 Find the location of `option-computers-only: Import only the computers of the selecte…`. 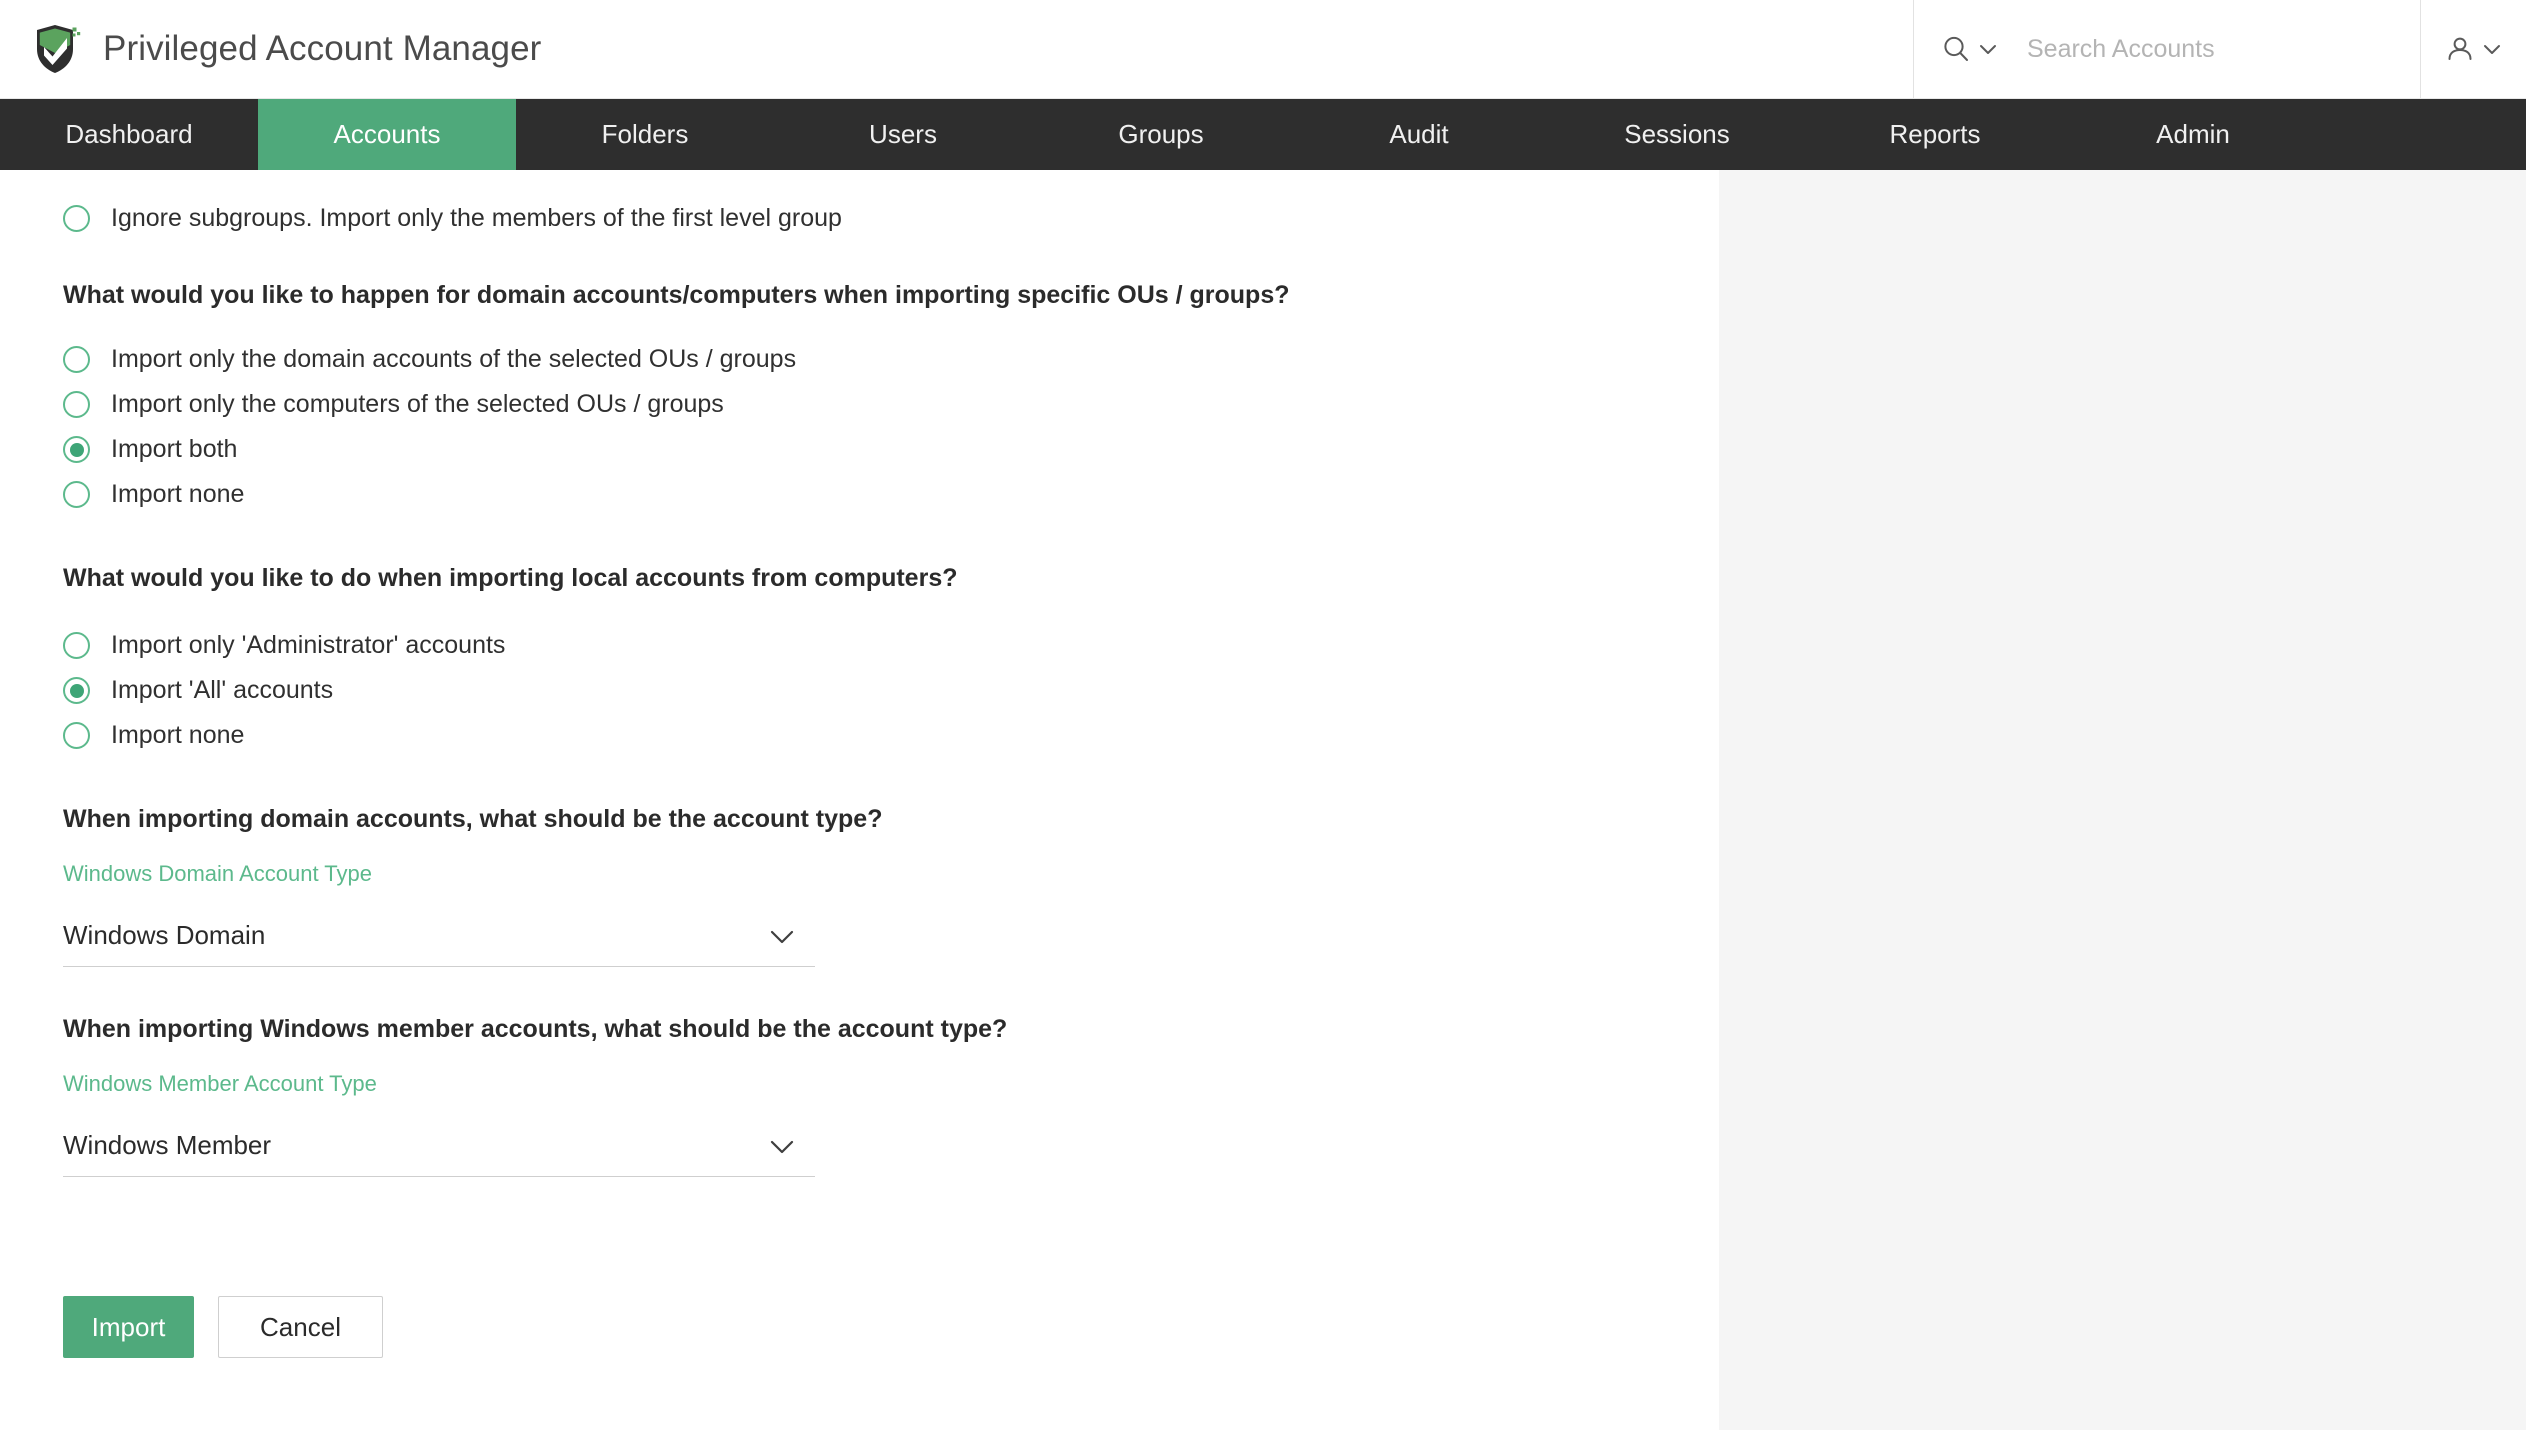

option-computers-only: Import only the computers of the selecte… is located at coordinates (891, 404).